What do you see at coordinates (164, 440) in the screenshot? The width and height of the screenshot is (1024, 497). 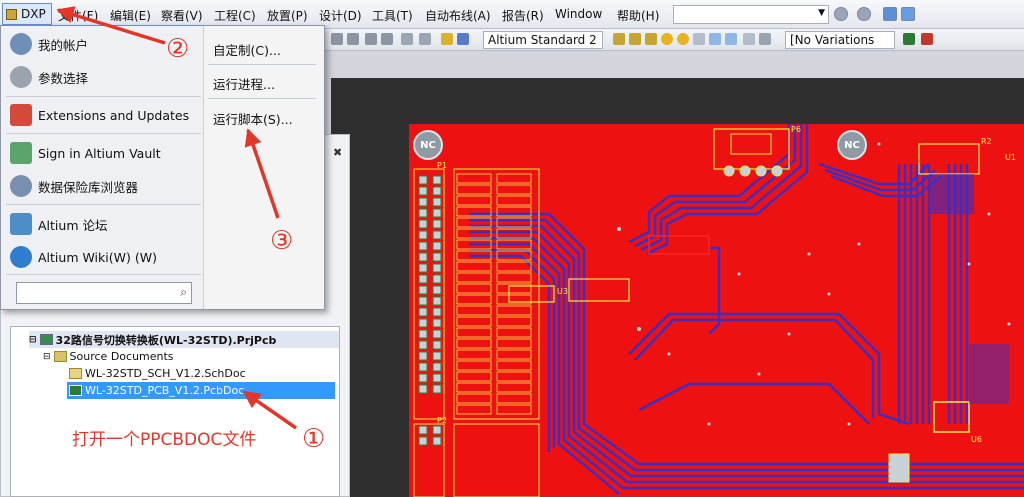 I see `step1-instruction: 打开一个PPCBDOC文件` at bounding box center [164, 440].